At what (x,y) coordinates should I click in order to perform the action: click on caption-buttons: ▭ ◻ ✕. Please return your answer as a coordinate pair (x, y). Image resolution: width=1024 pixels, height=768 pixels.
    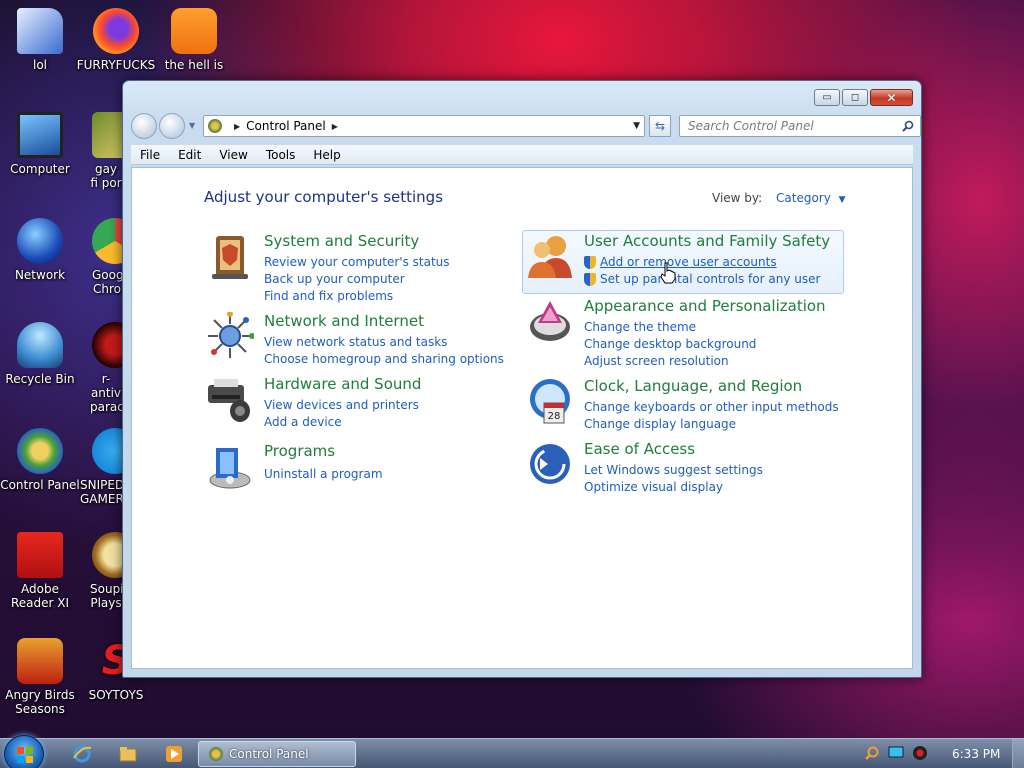
    Looking at the image, I should click on (863, 97).